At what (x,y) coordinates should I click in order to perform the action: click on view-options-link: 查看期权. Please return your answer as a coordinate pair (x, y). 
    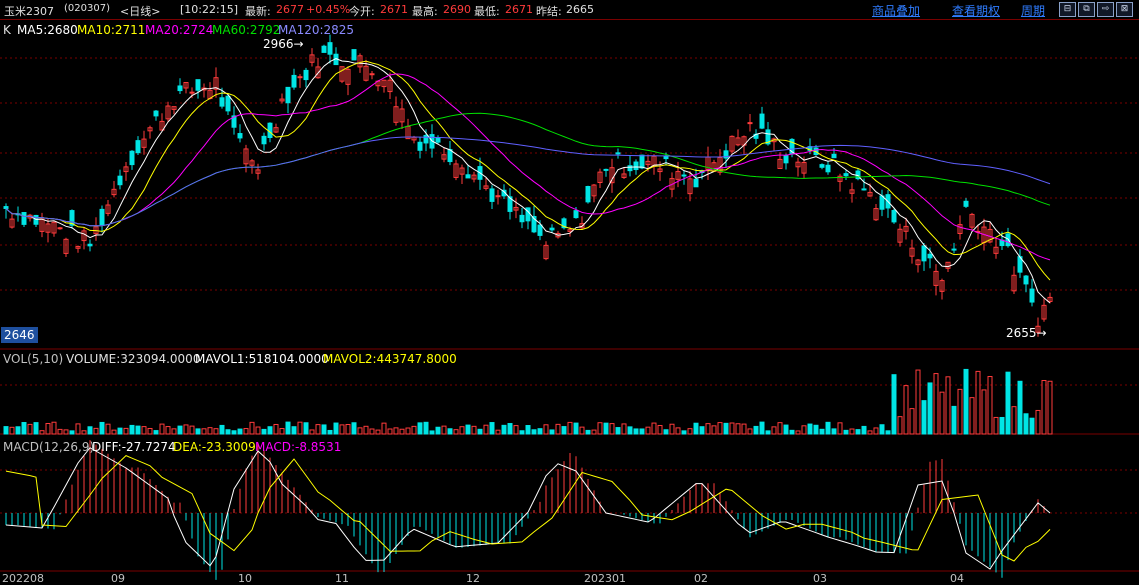
    Looking at the image, I should click on (976, 10).